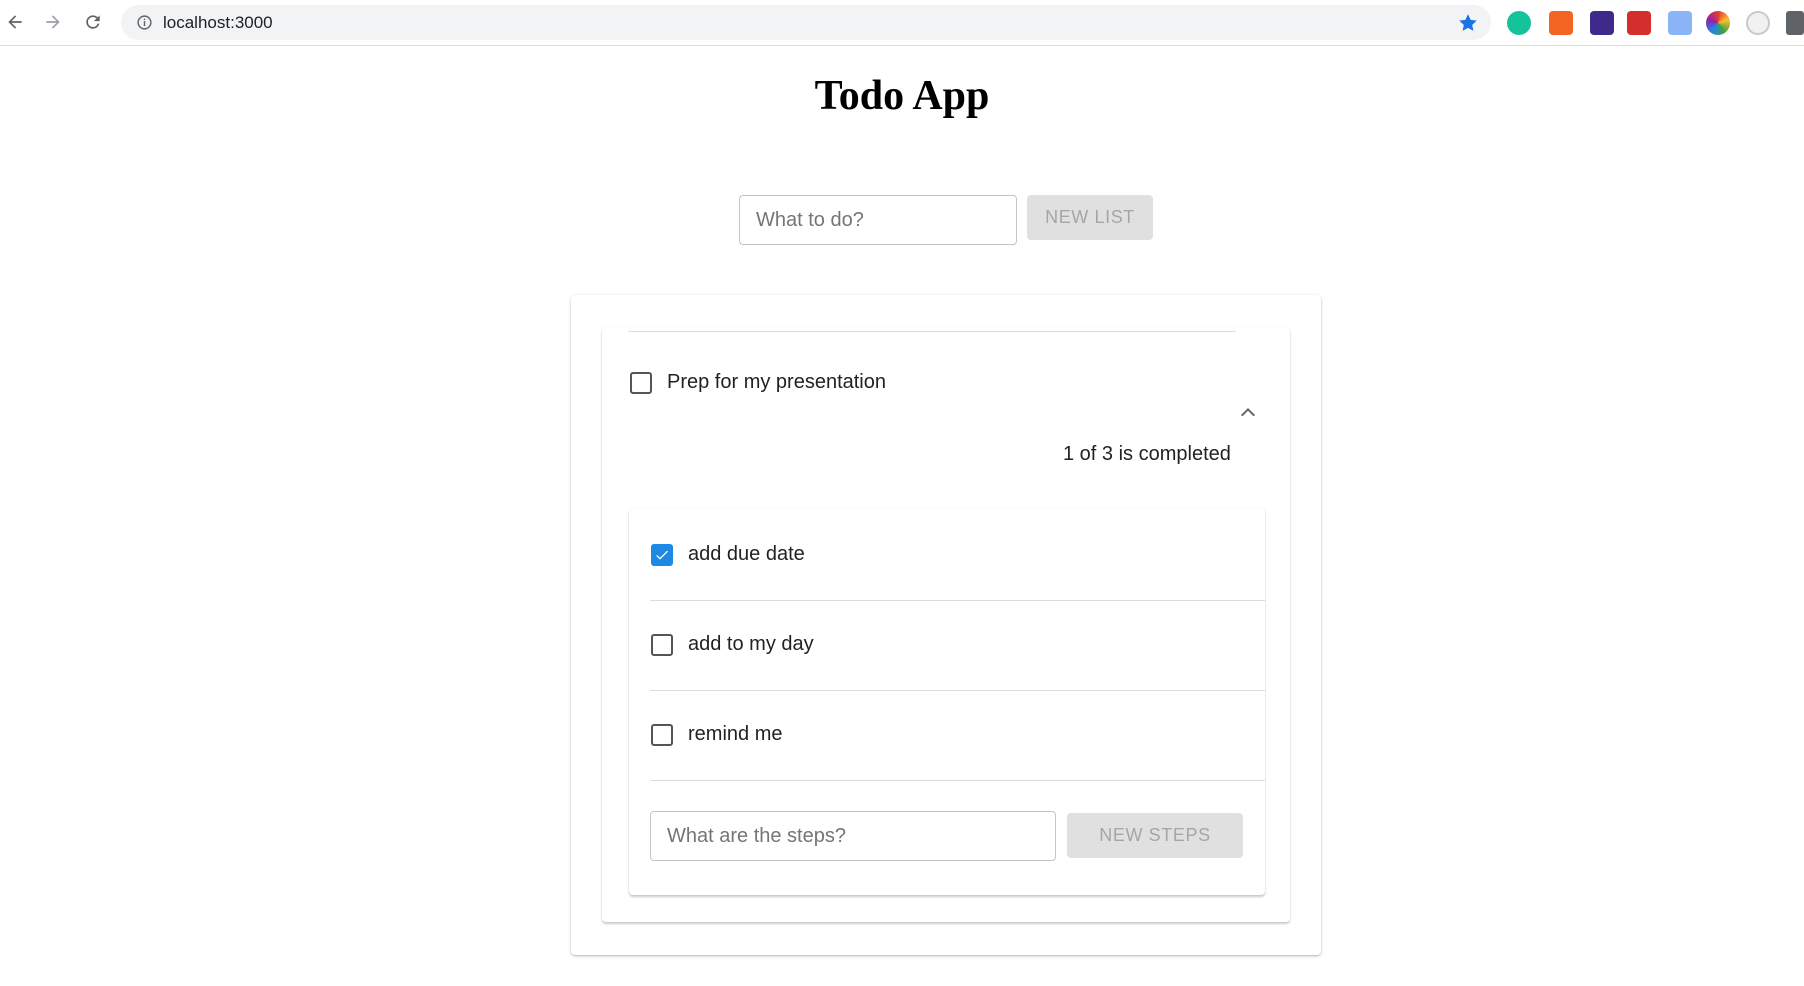 This screenshot has width=1804, height=986. What do you see at coordinates (144, 22) in the screenshot?
I see `info-icon` at bounding box center [144, 22].